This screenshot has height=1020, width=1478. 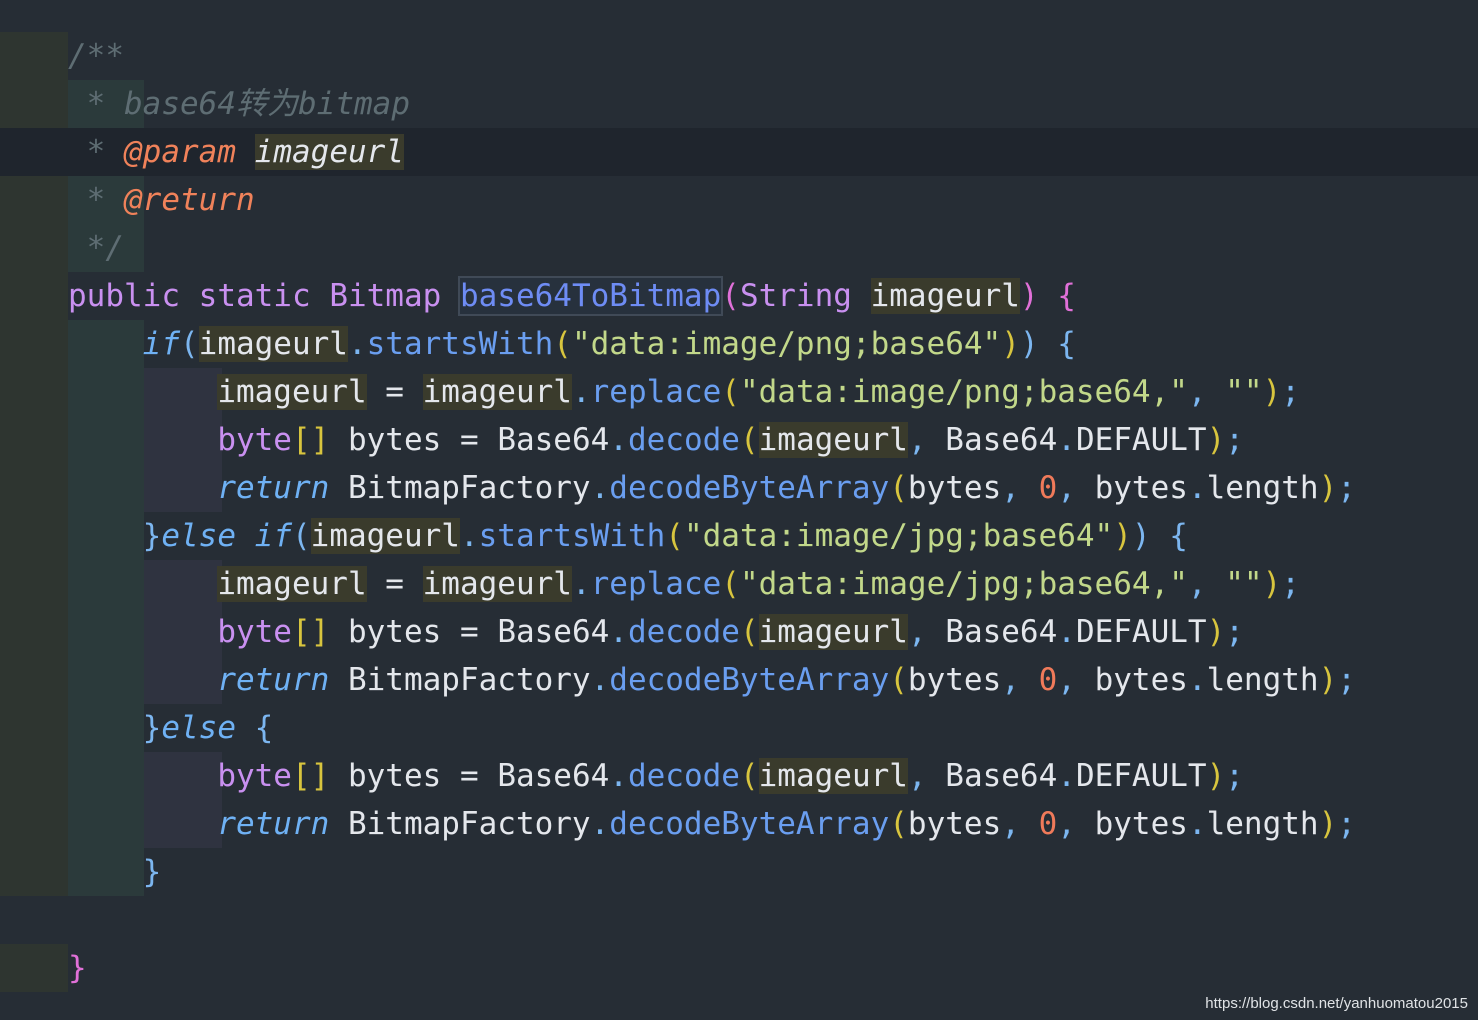 What do you see at coordinates (469, 680) in the screenshot?
I see `class-name: BitmapFactory` at bounding box center [469, 680].